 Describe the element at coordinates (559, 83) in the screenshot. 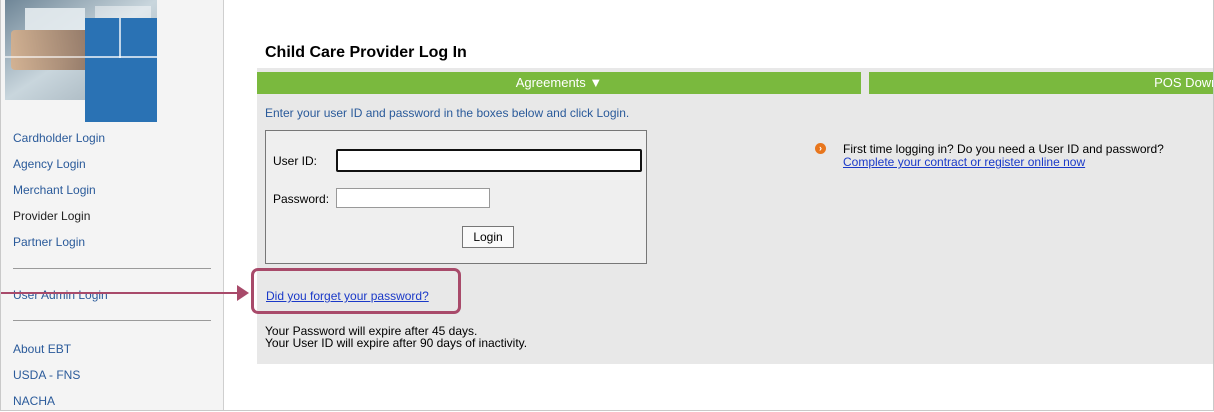

I see `tab-agreements: Agreements ▼` at that location.